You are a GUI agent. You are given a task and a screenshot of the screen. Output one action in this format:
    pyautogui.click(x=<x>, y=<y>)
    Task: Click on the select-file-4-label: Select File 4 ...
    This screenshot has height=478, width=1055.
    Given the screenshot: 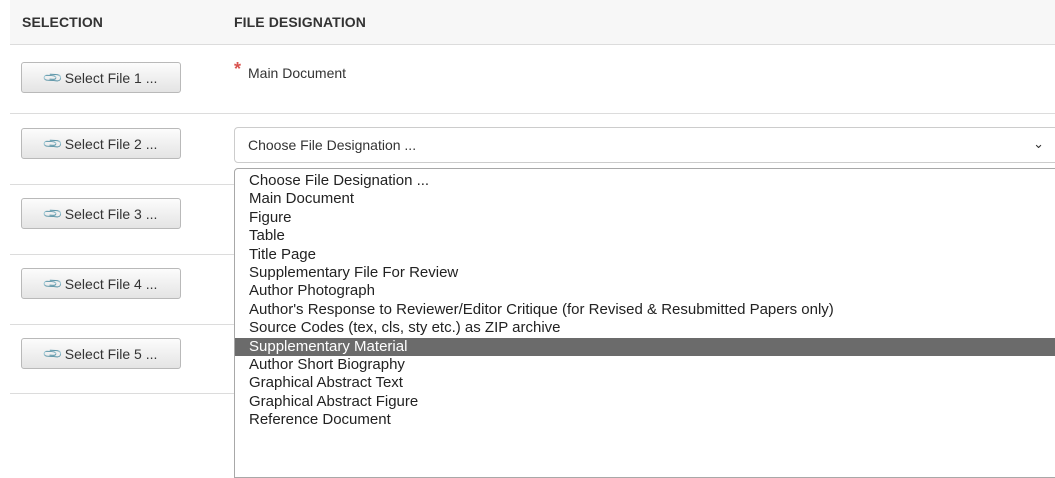 What is the action you would take?
    pyautogui.click(x=111, y=283)
    